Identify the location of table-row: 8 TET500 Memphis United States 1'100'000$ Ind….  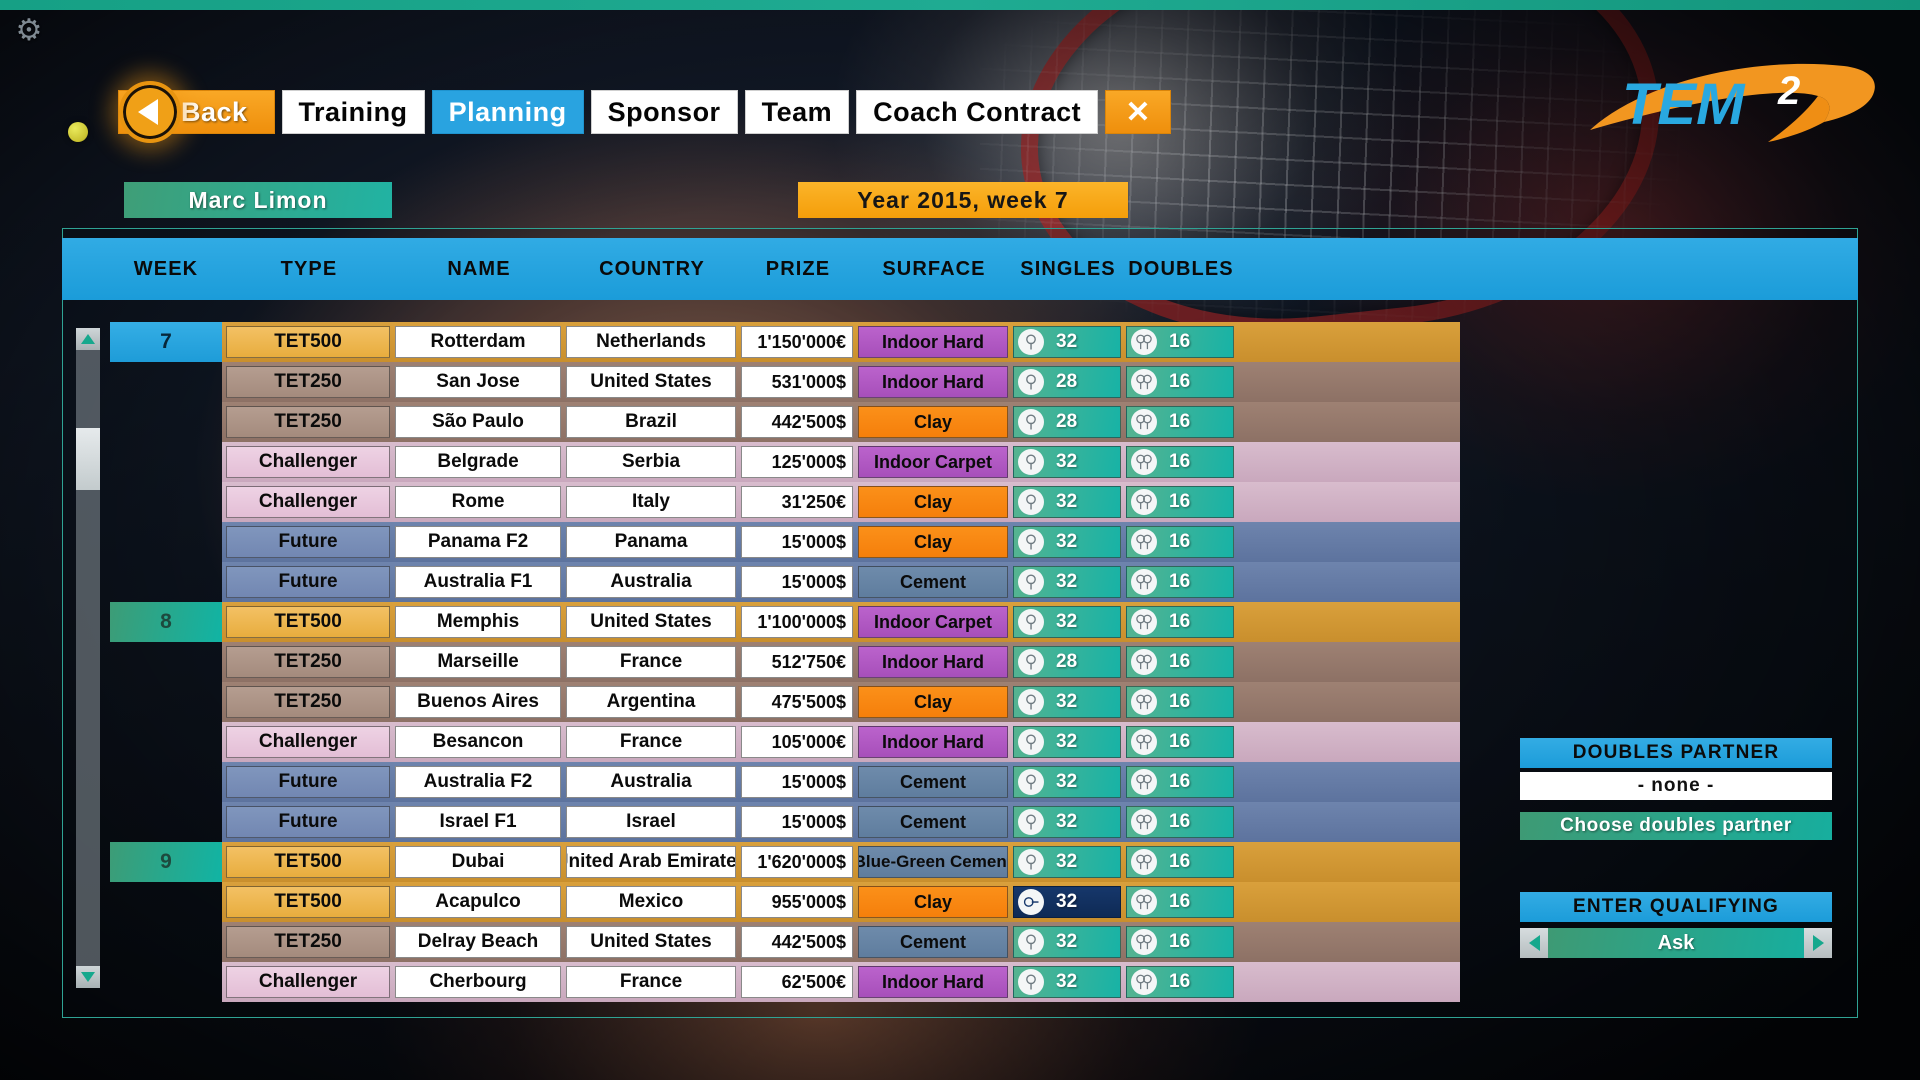
(785, 622).